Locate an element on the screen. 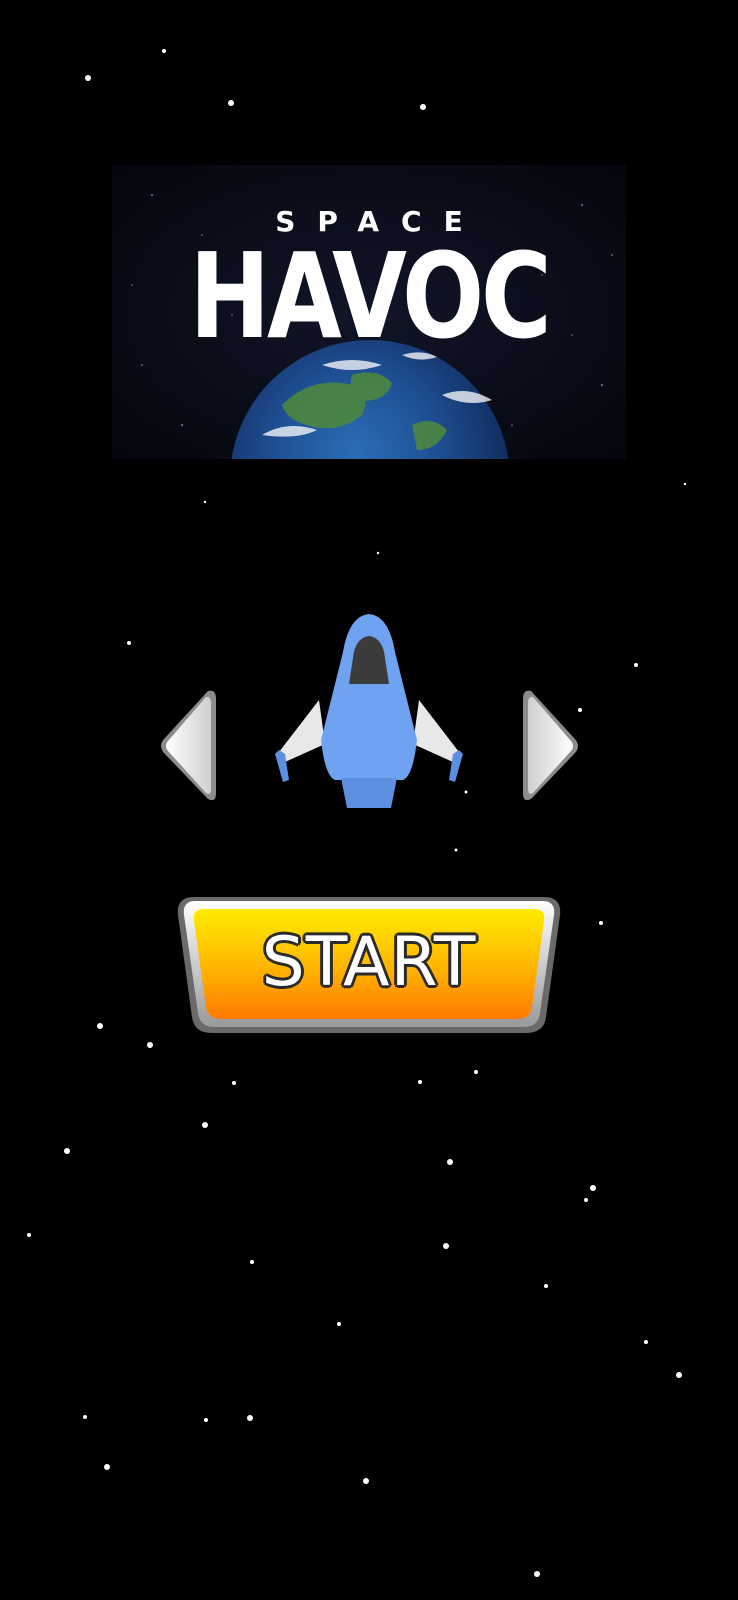  next-ship-button is located at coordinates (552, 746).